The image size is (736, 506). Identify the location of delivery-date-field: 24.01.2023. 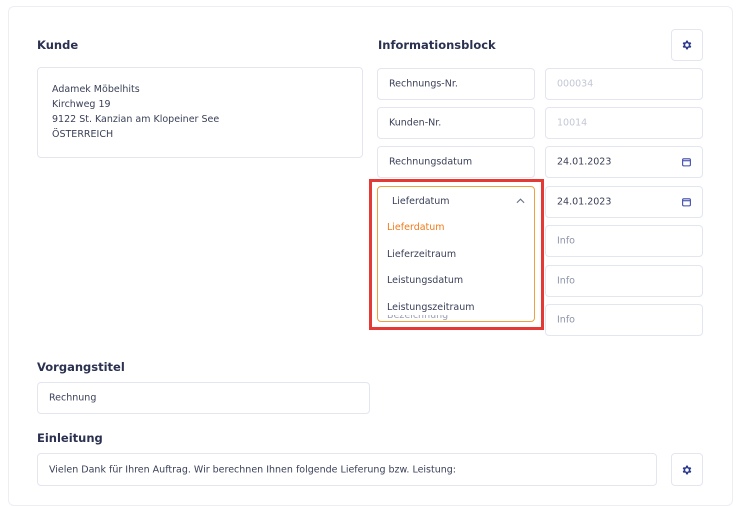
(624, 202).